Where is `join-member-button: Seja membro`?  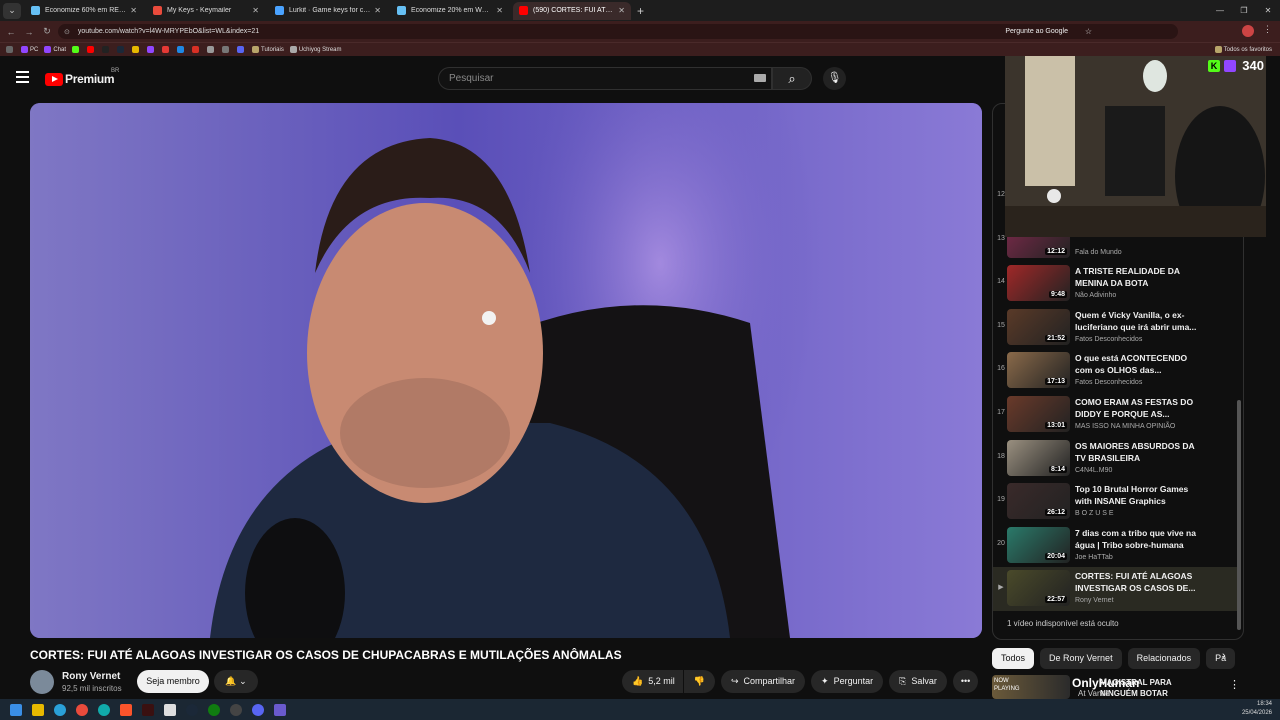
join-member-button: Seja membro is located at coordinates (173, 681).